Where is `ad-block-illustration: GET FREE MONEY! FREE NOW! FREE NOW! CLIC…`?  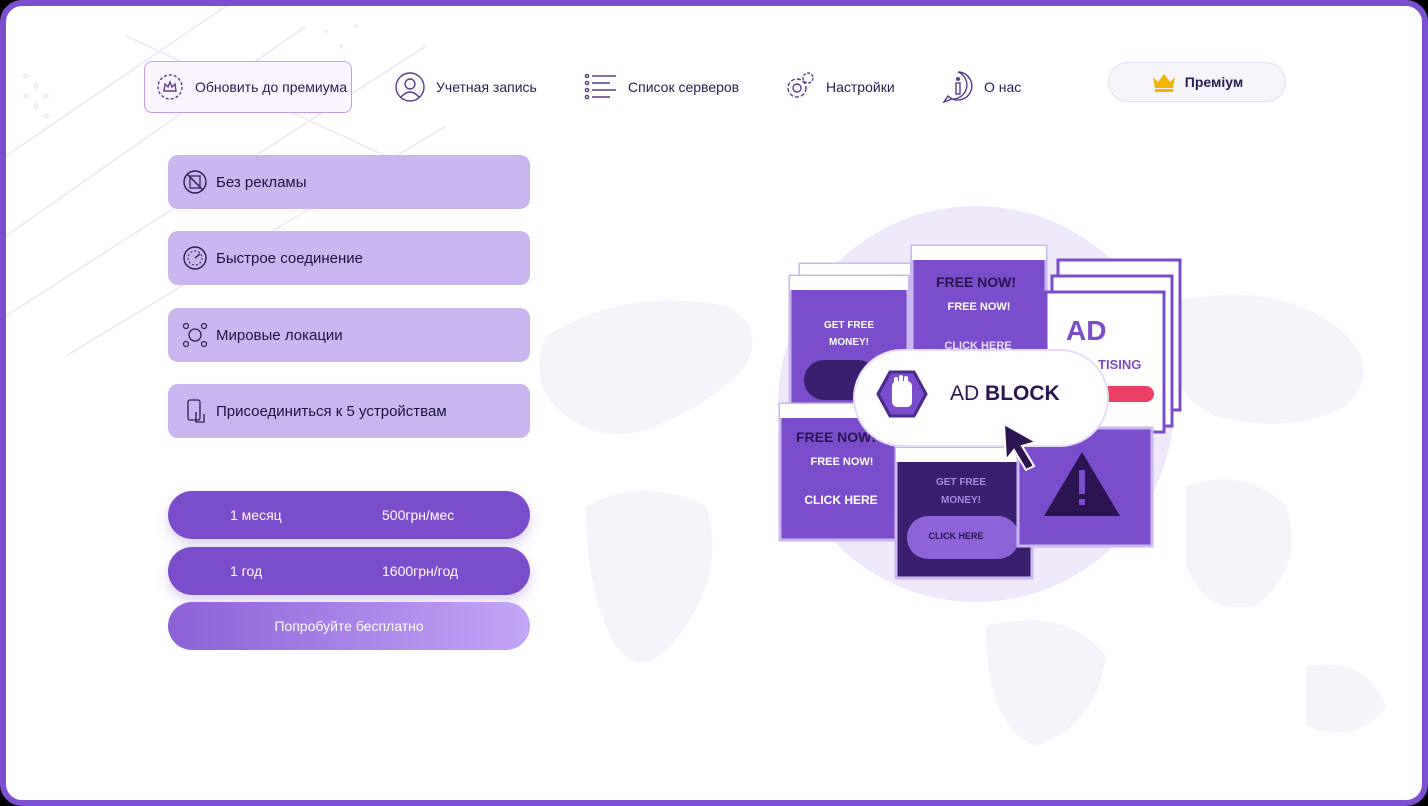
ad-block-illustration: GET FREE MONEY! FREE NOW! FREE NOW! CLIC… is located at coordinates (980, 404).